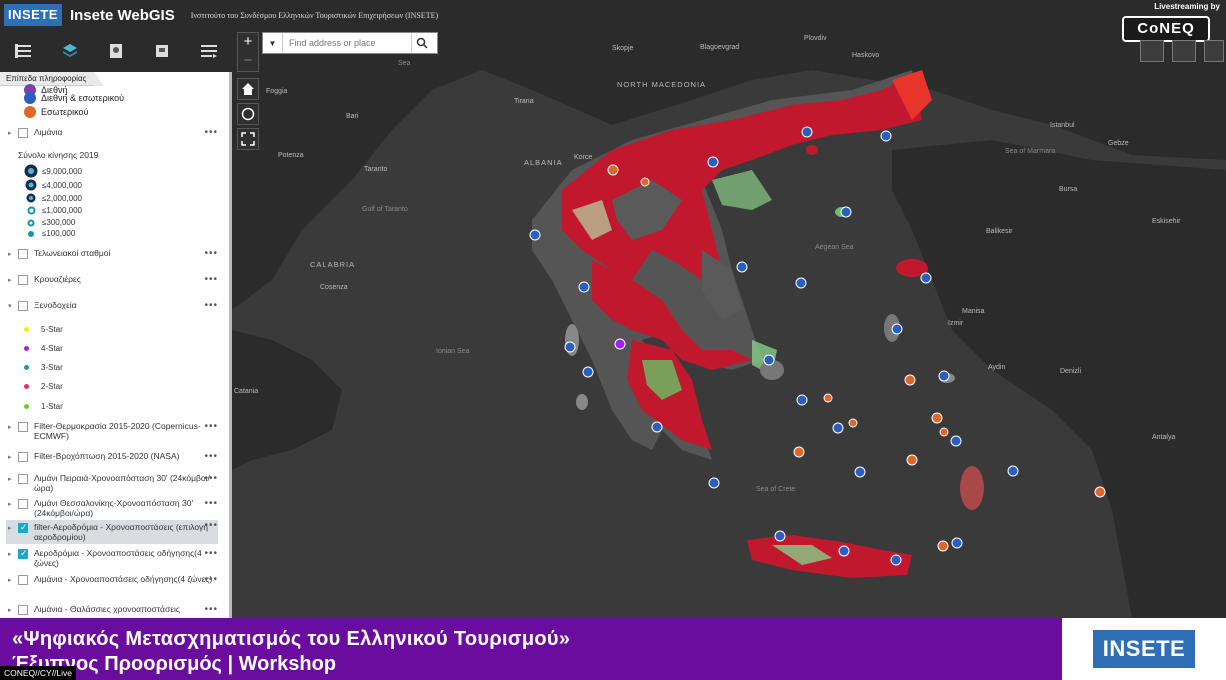 This screenshot has height=680, width=1226. I want to click on map-label: Balikesir, so click(999, 231).